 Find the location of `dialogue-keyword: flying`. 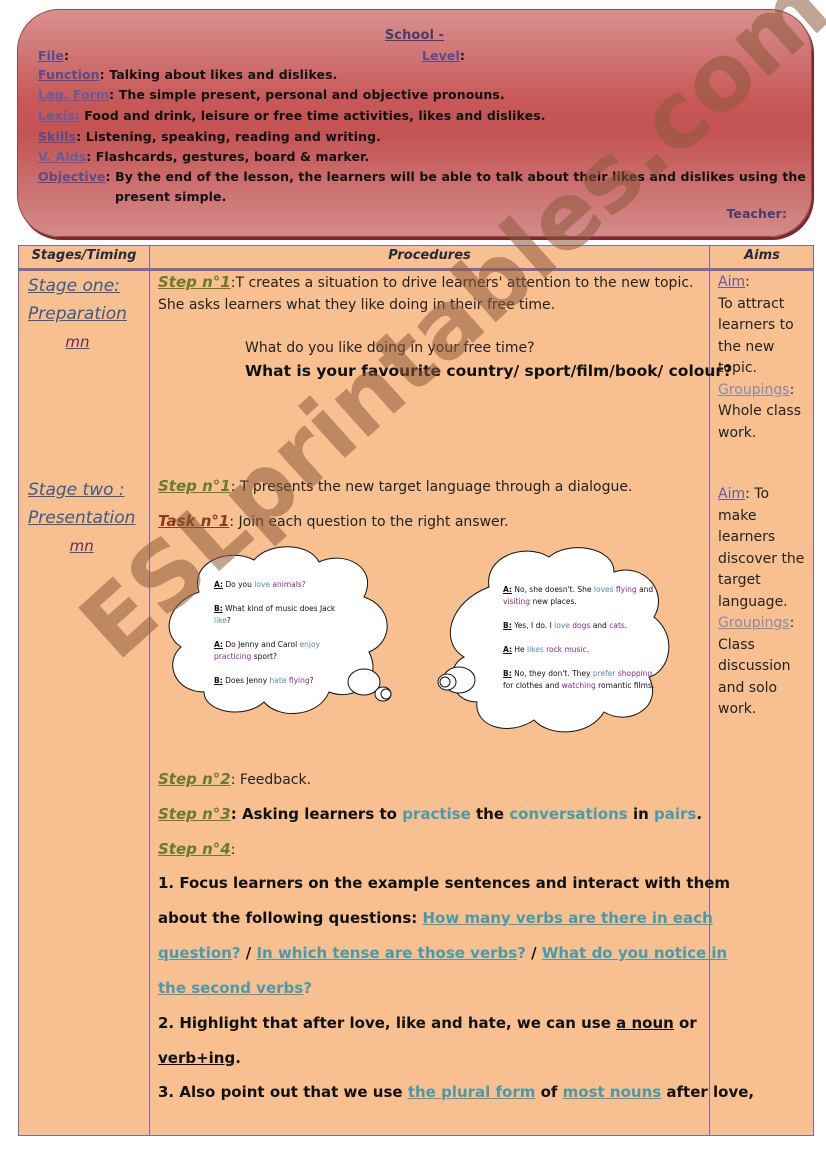

dialogue-keyword: flying is located at coordinates (299, 680).